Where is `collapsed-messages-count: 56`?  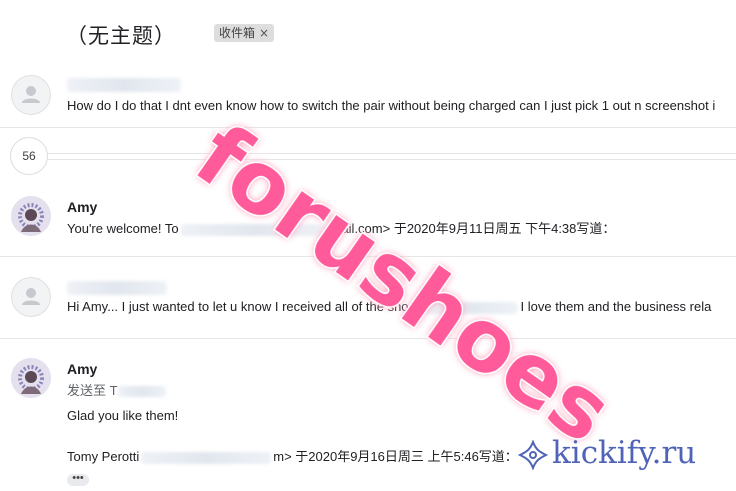
collapsed-messages-count: 56 is located at coordinates (29, 156).